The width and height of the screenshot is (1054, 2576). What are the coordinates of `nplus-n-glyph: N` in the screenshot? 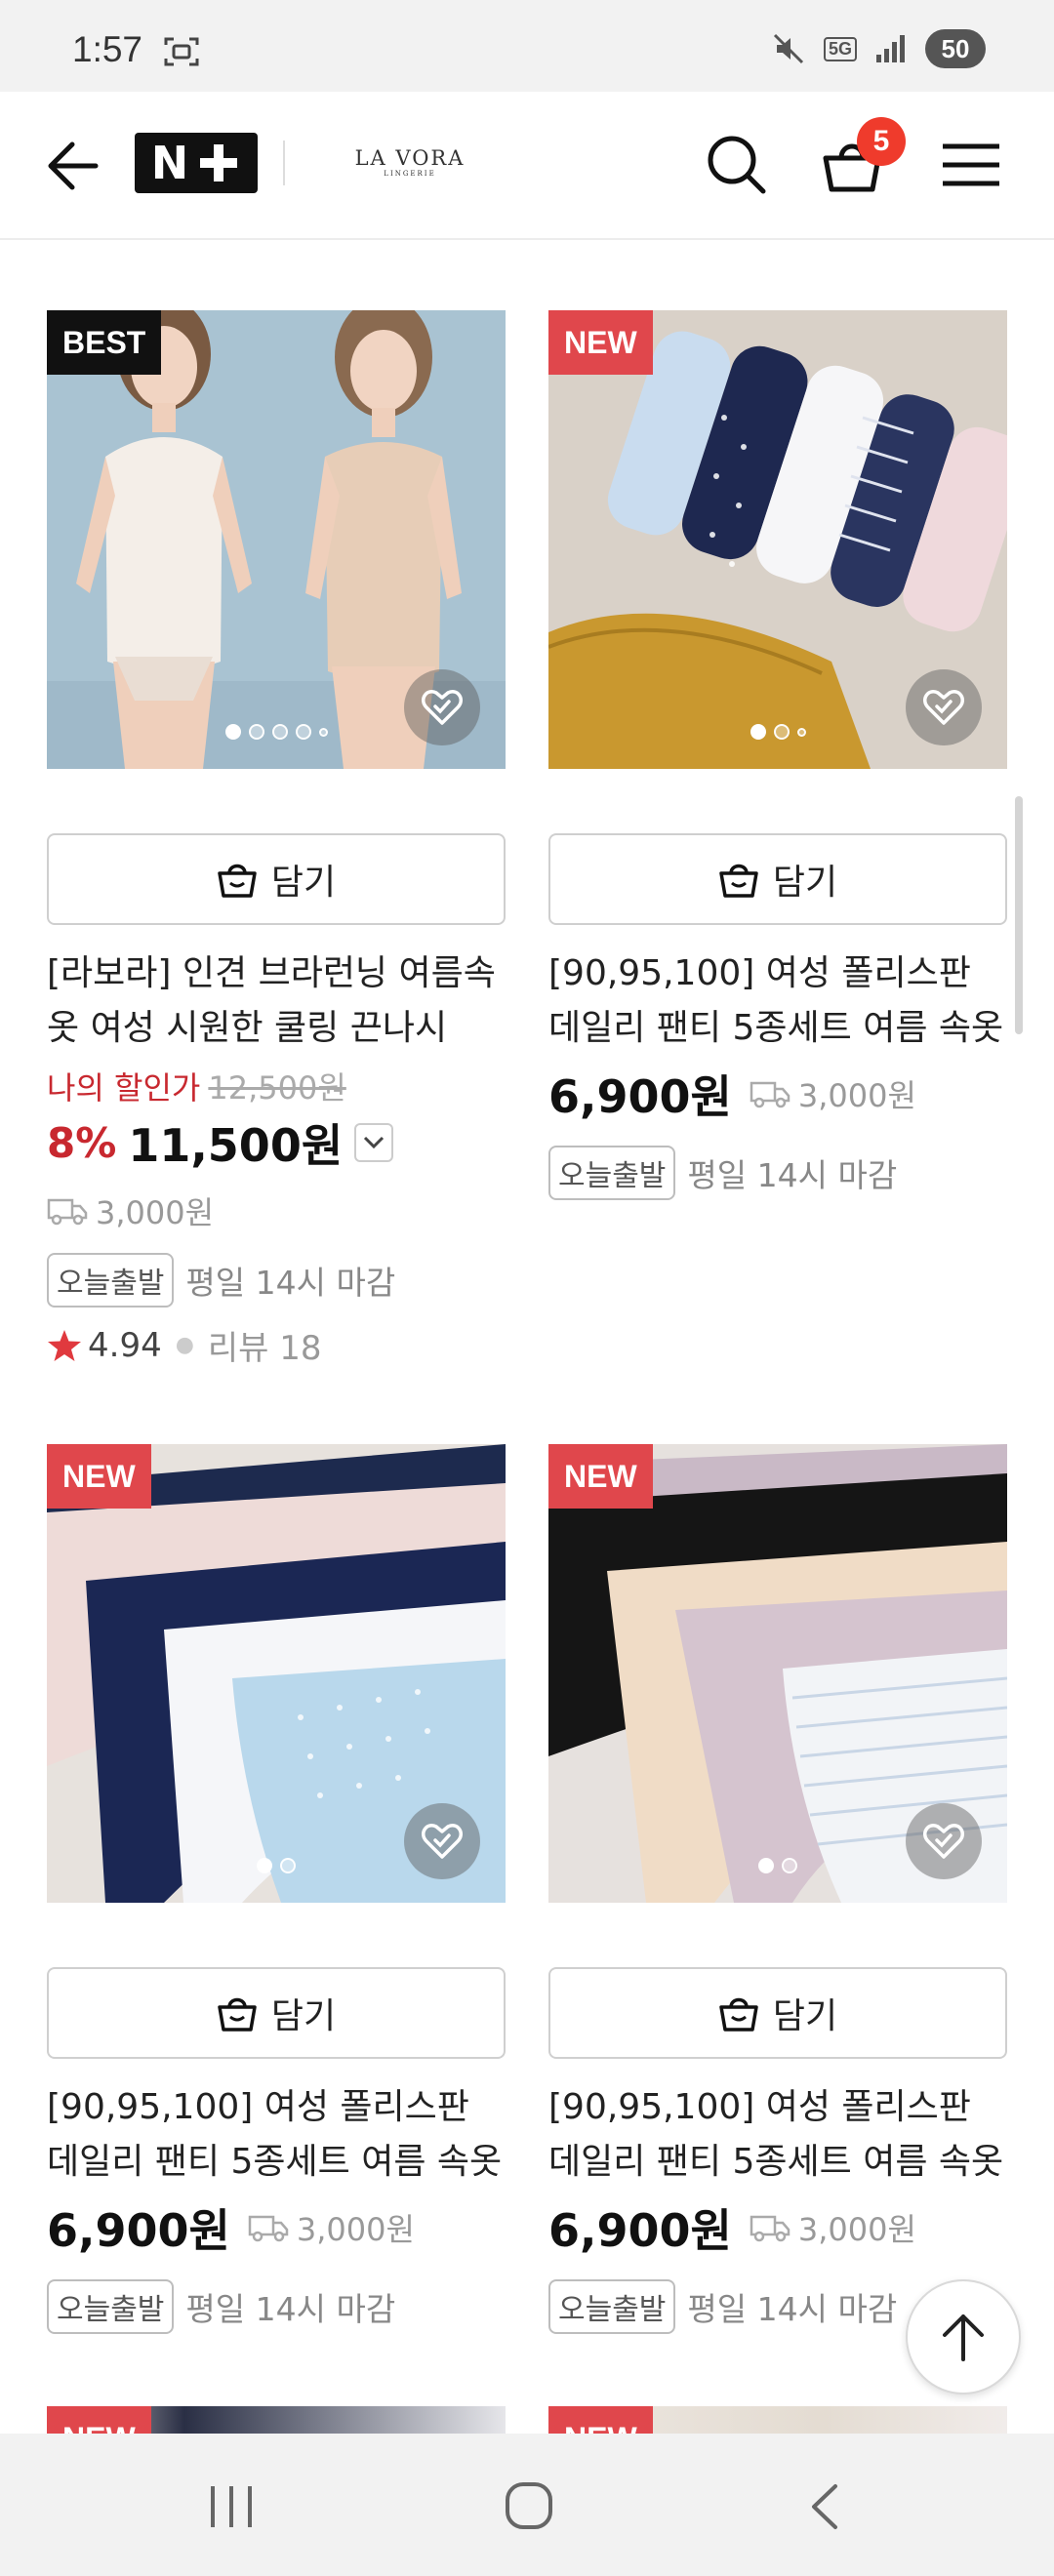 It's located at (169, 163).